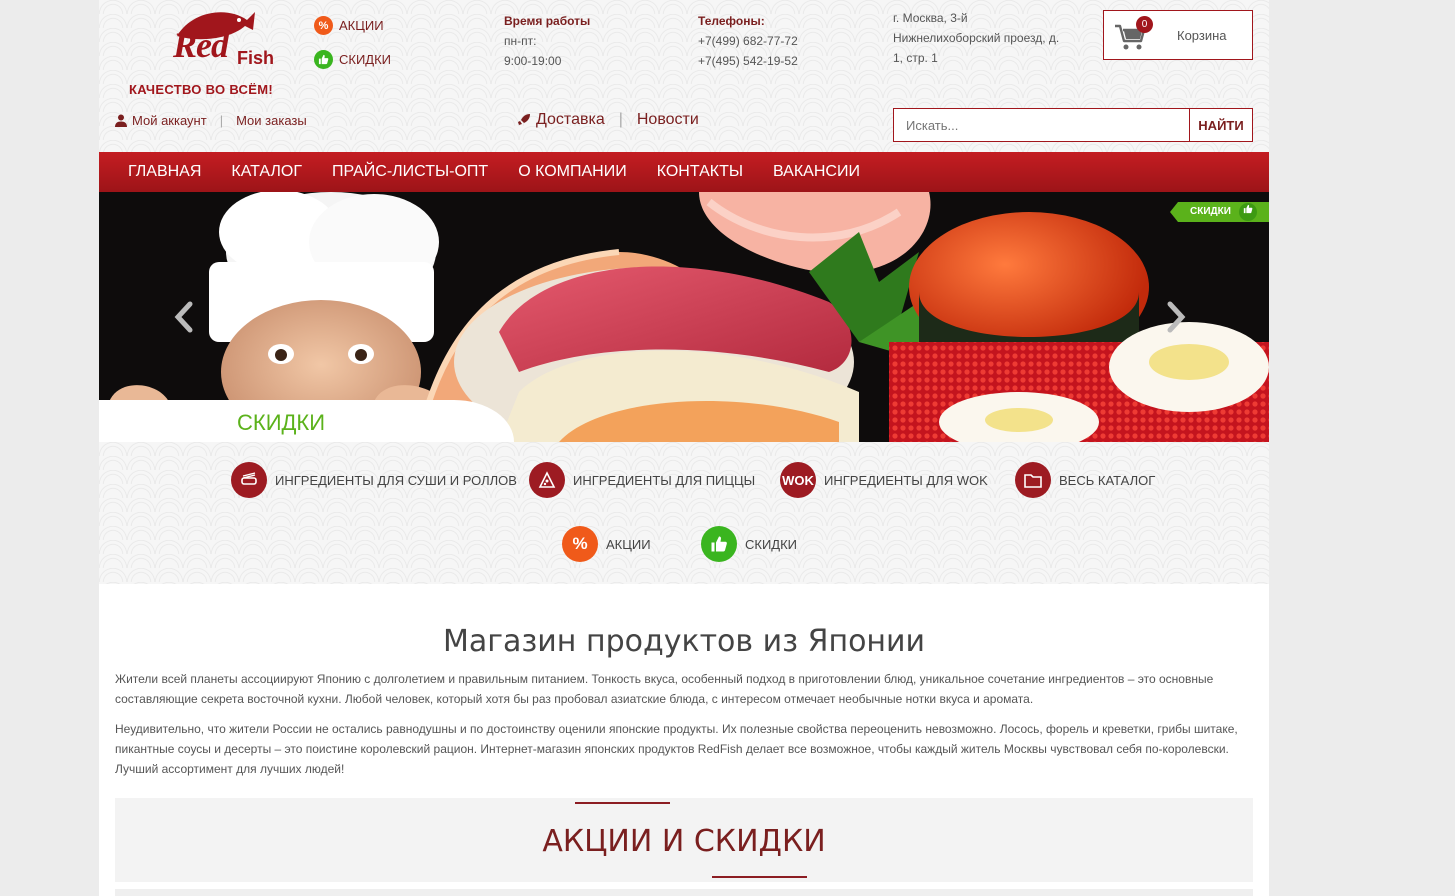 The width and height of the screenshot is (1455, 896). I want to click on category-wok: wok ИНГРЕДИЕНТЫ ДЛЯ WOK, so click(884, 480).